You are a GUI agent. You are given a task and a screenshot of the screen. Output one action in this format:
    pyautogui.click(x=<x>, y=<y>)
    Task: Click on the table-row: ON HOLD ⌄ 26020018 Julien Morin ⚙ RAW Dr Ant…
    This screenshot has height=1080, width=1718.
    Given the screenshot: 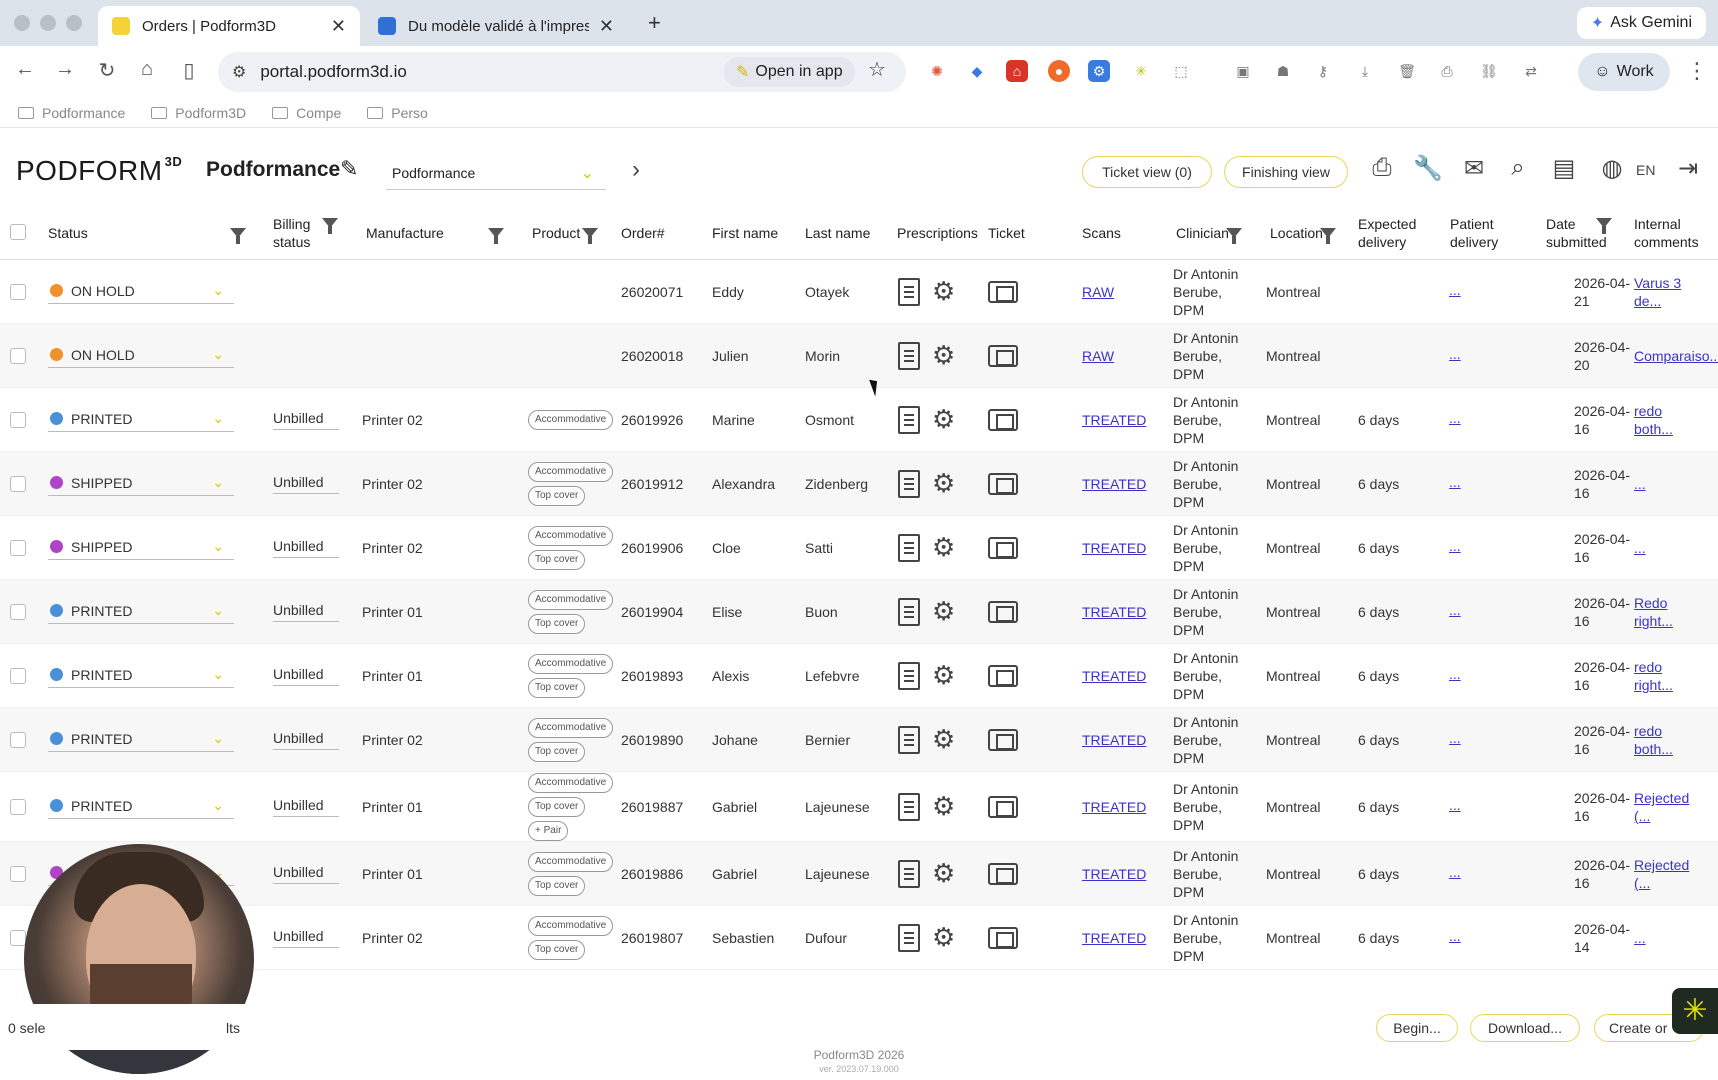 What is the action you would take?
    pyautogui.click(x=859, y=356)
    